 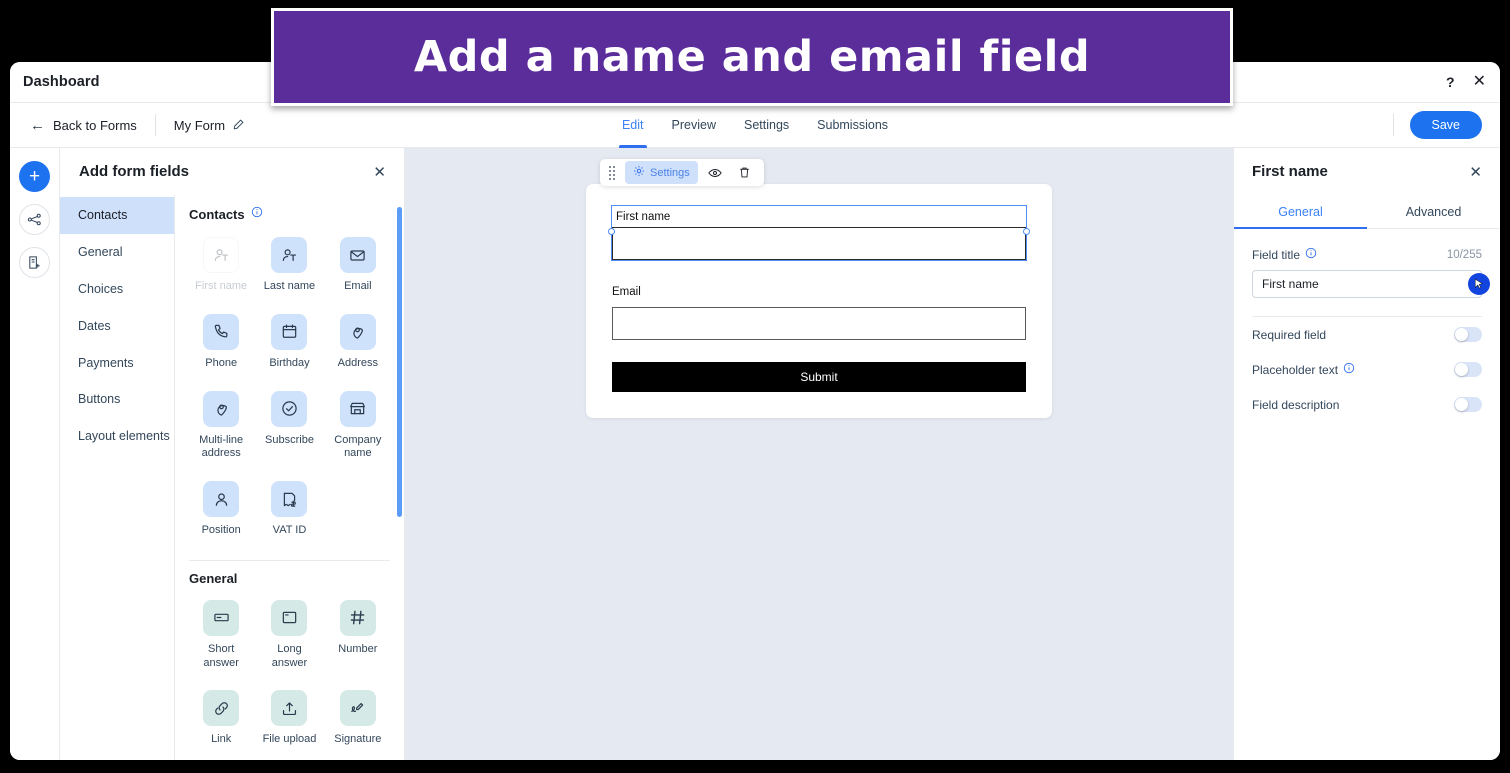 What do you see at coordinates (117, 215) in the screenshot?
I see `sidebar-item-contacts: Contacts` at bounding box center [117, 215].